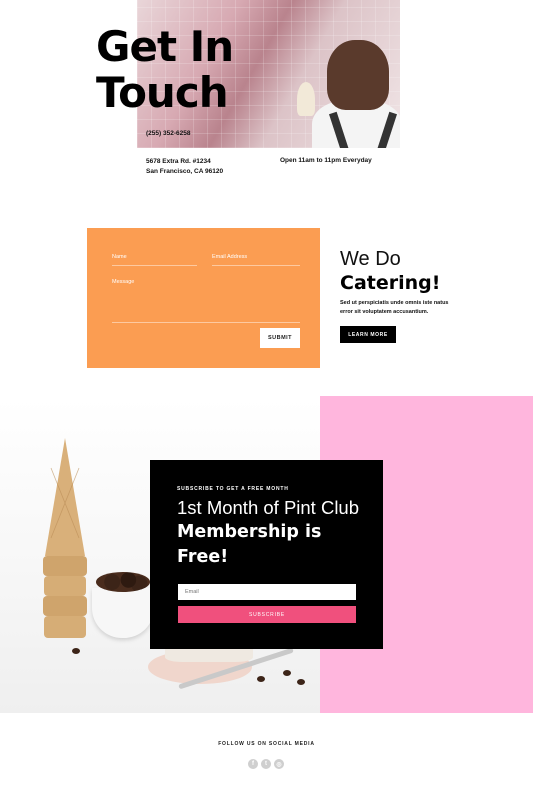 This screenshot has height=799, width=533. Describe the element at coordinates (119, 257) in the screenshot. I see `name-field-label: Name` at that location.